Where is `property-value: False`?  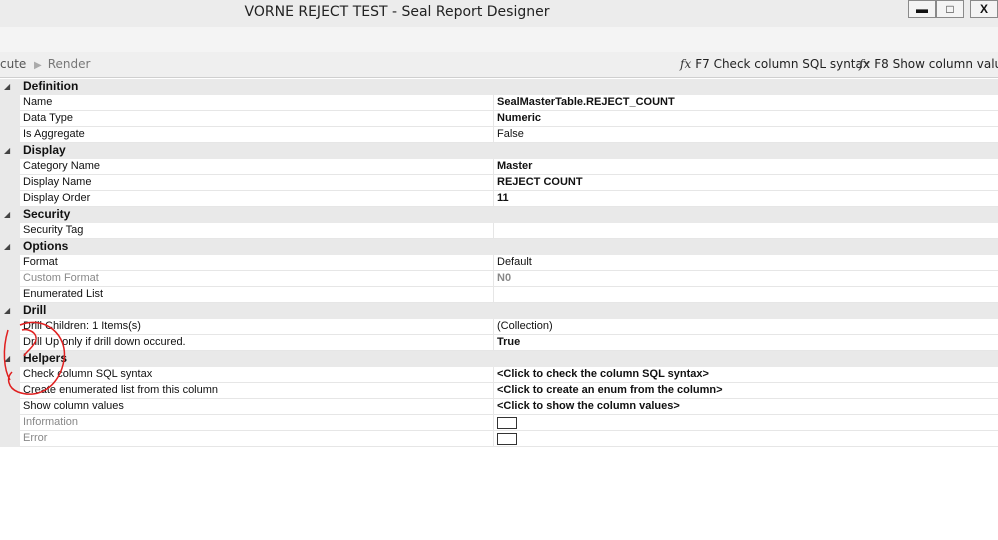 property-value: False is located at coordinates (510, 134).